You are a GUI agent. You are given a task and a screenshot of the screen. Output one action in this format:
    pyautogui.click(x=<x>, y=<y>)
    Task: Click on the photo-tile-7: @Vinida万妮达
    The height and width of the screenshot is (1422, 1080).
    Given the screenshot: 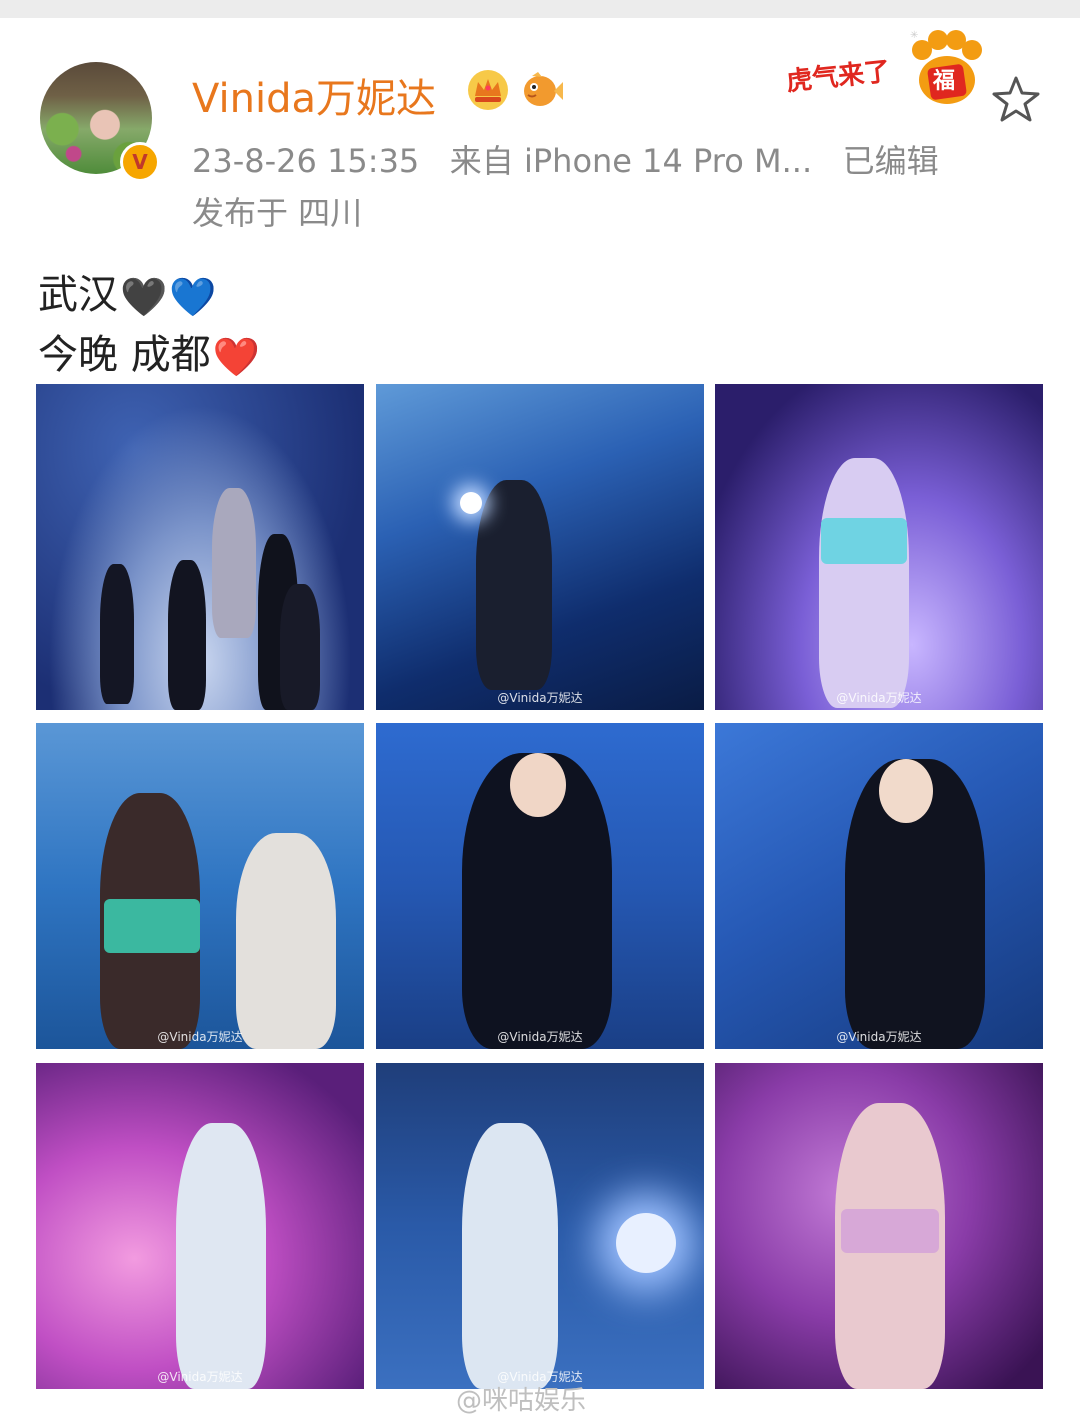 What is the action you would take?
    pyautogui.click(x=200, y=1226)
    